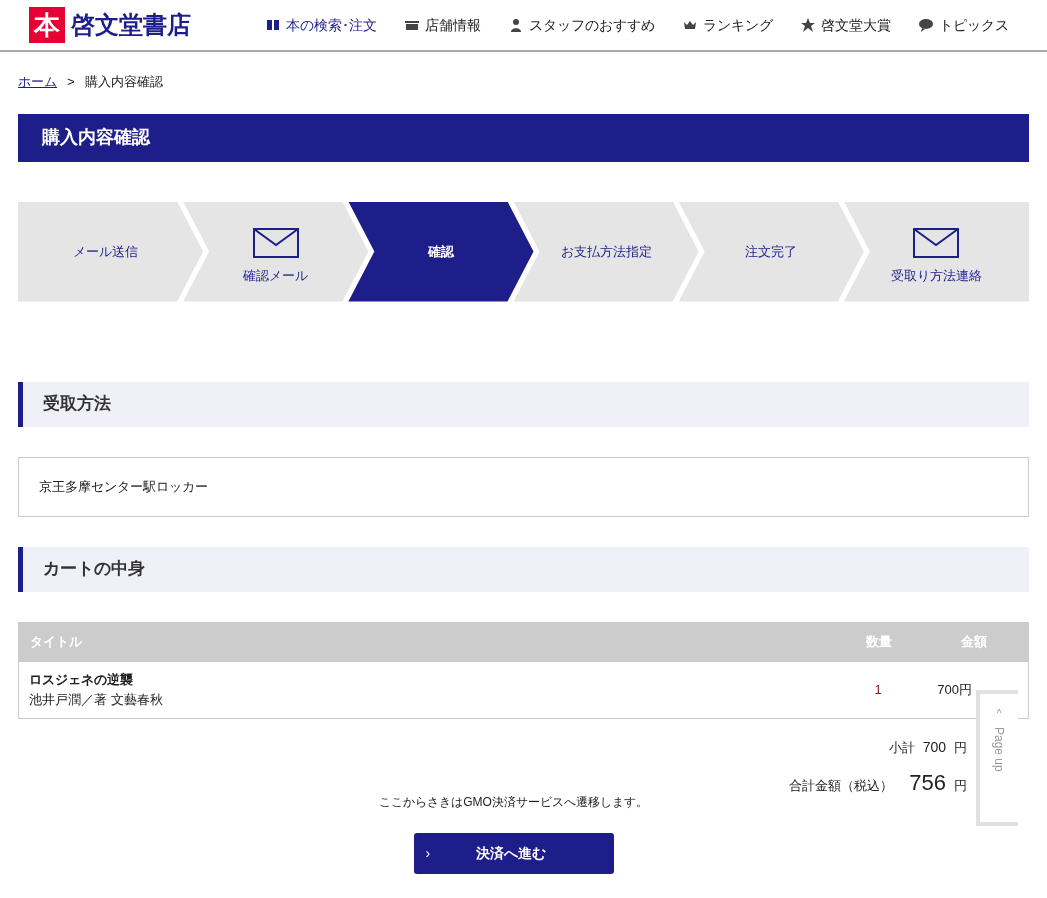 This screenshot has width=1047, height=898. What do you see at coordinates (997, 758) in the screenshot?
I see `page-up-button: ^ Page up` at bounding box center [997, 758].